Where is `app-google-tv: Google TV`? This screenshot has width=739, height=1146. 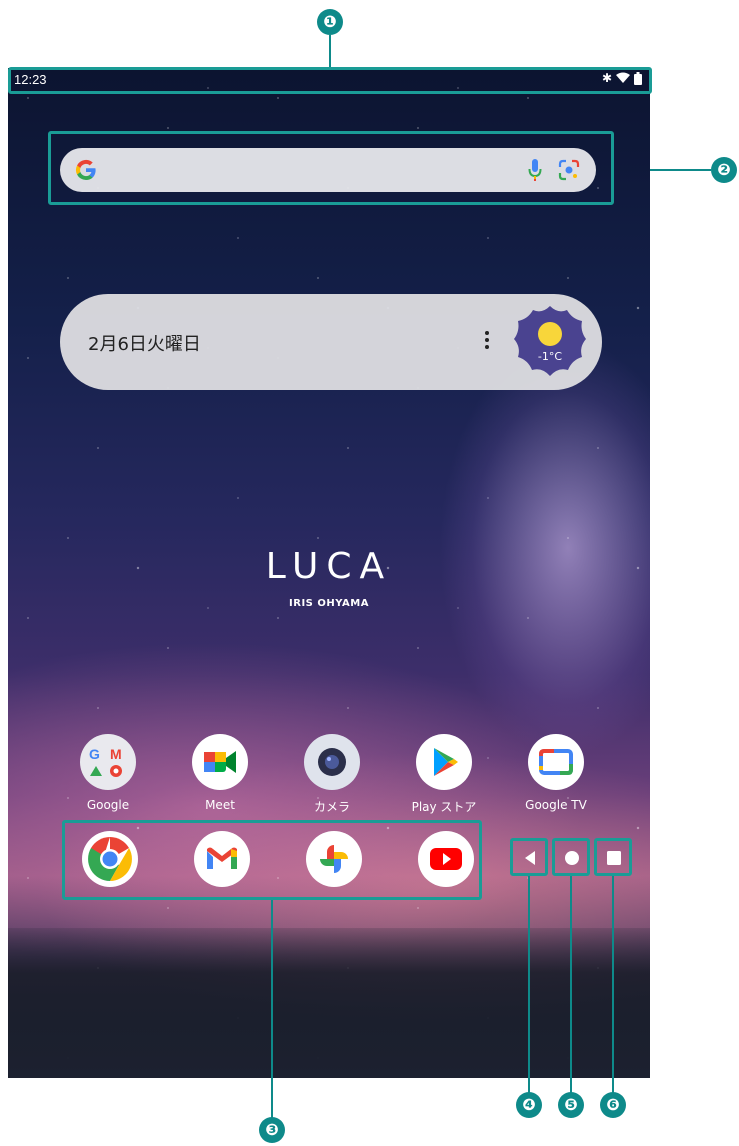
app-google-tv: Google TV is located at coordinates (556, 773).